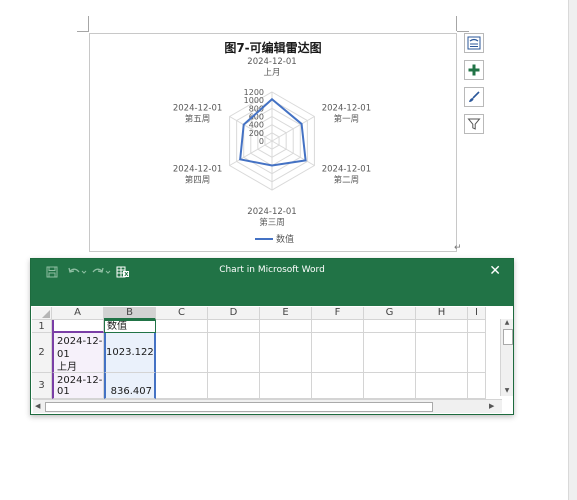 This screenshot has height=500, width=577. I want to click on brush-icon, so click(474, 96).